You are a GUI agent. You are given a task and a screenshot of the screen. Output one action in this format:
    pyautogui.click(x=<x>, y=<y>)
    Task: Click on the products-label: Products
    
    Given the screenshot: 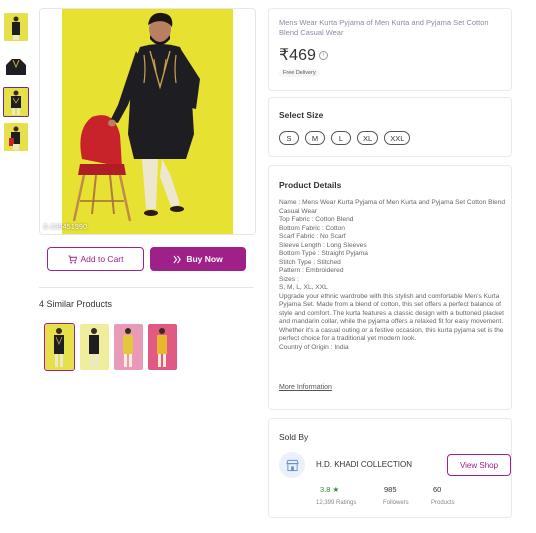 What is the action you would take?
    pyautogui.click(x=443, y=503)
    